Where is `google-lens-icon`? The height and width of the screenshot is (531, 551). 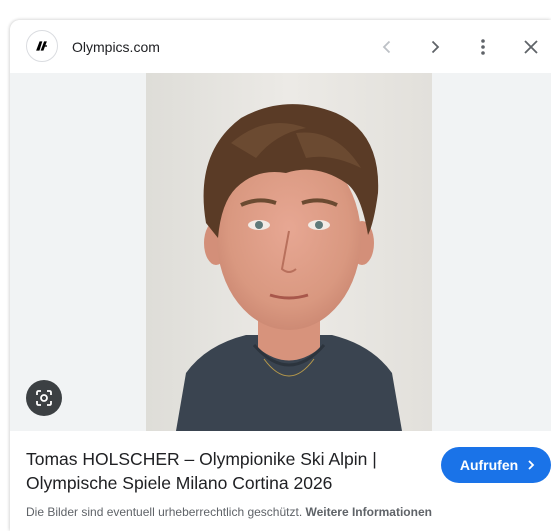
google-lens-icon is located at coordinates (44, 398).